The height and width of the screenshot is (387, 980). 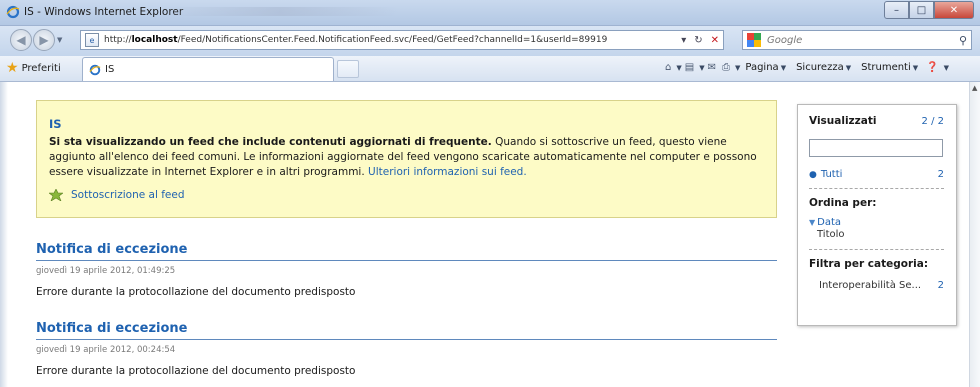 I want to click on recent-pages-dropdown-icon: ▼, so click(x=59, y=40).